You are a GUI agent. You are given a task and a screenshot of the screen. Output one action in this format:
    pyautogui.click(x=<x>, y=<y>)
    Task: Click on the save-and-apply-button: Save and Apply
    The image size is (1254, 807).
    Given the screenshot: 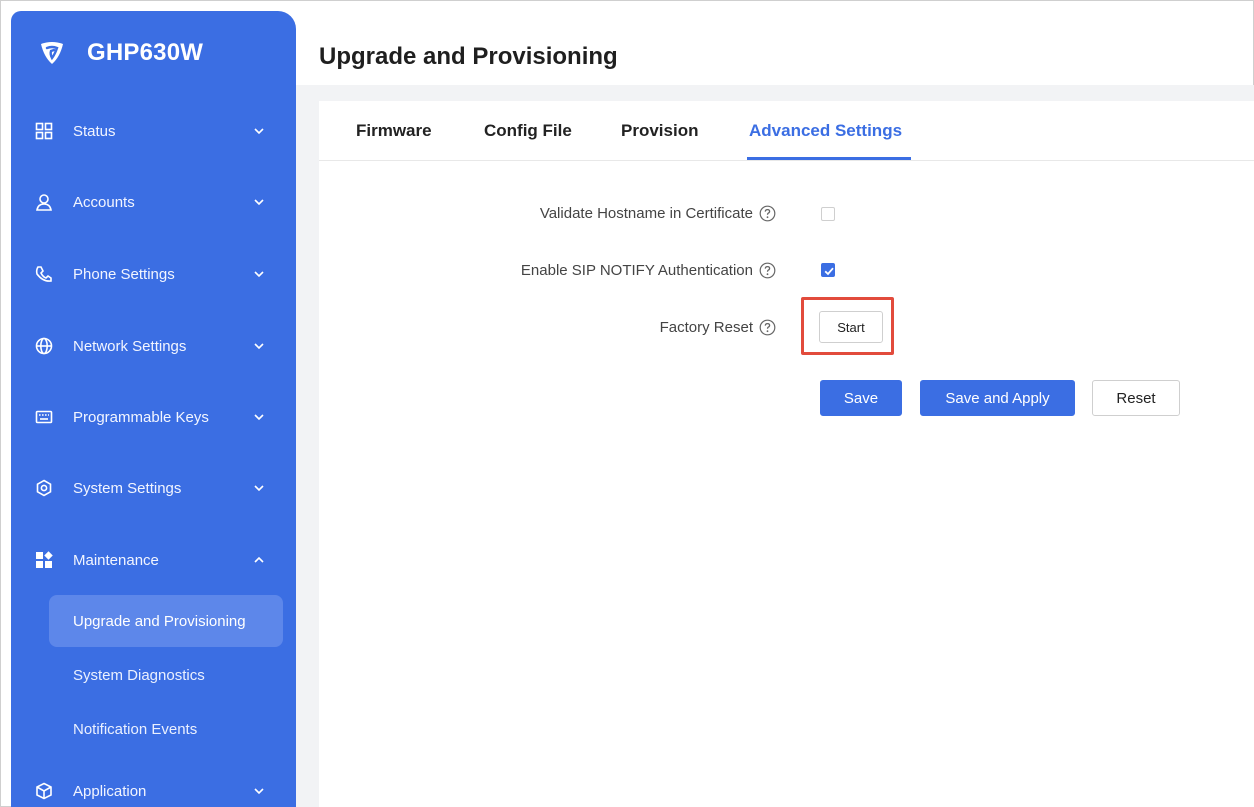 What is the action you would take?
    pyautogui.click(x=997, y=398)
    